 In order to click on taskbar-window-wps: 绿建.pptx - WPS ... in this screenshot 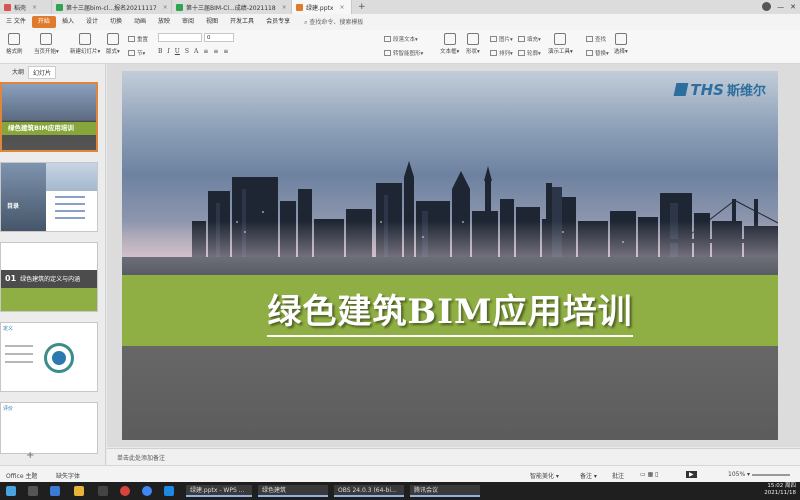, I will do `click(219, 491)`.